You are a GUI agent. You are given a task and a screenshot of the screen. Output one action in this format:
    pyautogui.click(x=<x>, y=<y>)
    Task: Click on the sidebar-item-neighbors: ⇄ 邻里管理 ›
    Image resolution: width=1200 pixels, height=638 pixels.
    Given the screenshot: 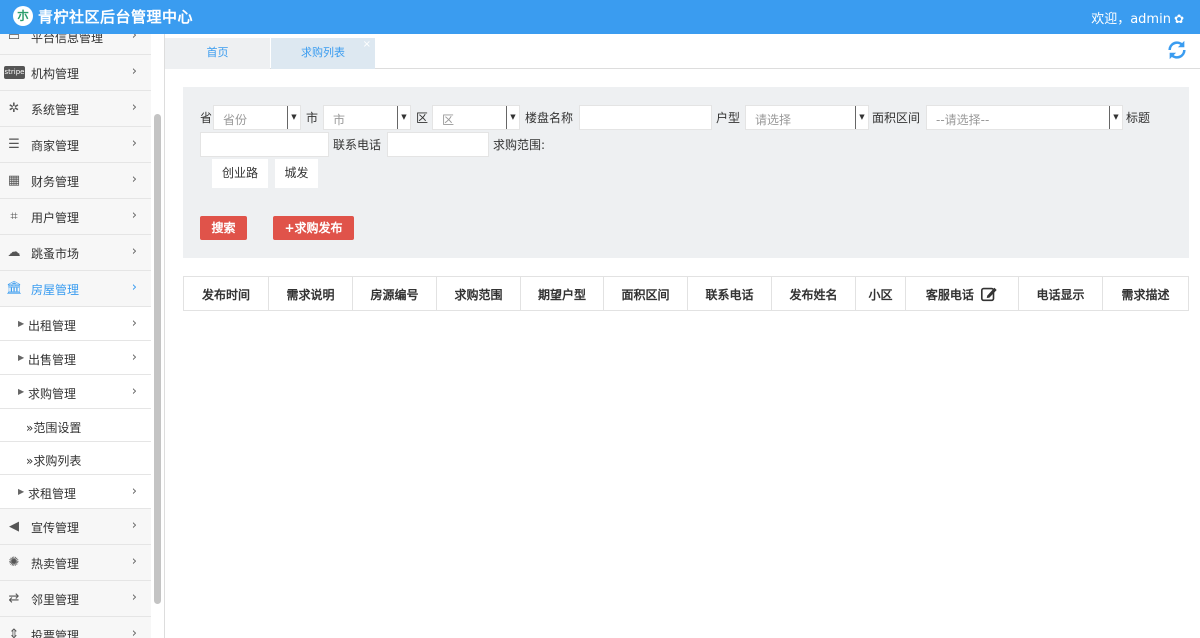 What is the action you would take?
    pyautogui.click(x=75, y=599)
    